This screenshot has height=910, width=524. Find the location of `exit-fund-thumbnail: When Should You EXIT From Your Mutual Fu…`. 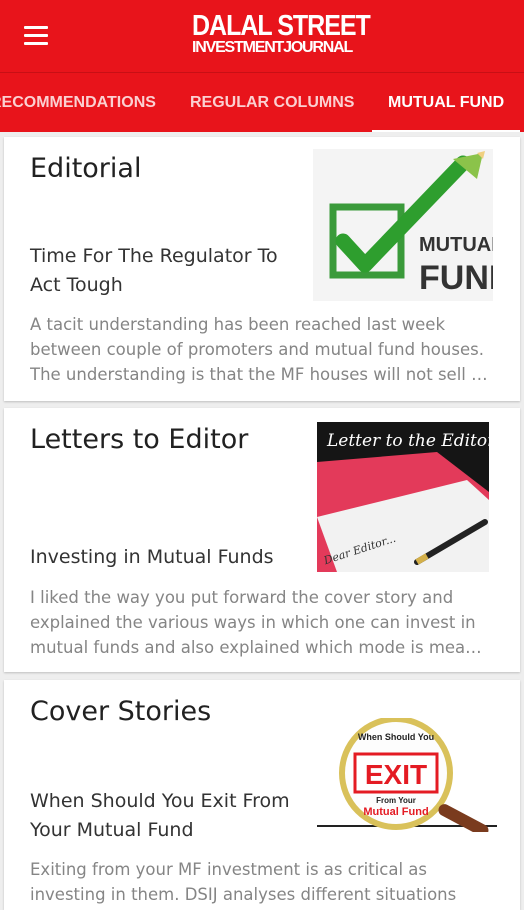

exit-fund-thumbnail: When Should You EXIT From Your Mutual Fu… is located at coordinates (407, 775).